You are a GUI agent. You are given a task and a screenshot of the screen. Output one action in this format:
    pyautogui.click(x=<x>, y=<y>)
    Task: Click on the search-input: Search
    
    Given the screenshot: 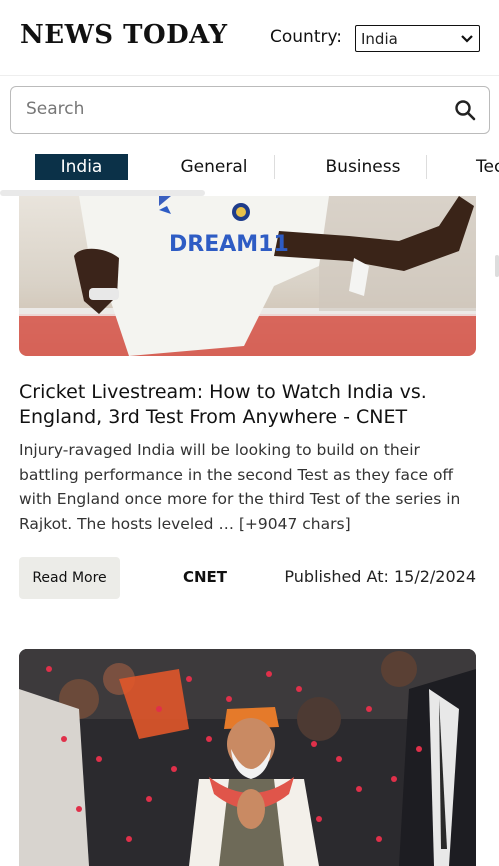 What is the action you would take?
    pyautogui.click(x=55, y=109)
    